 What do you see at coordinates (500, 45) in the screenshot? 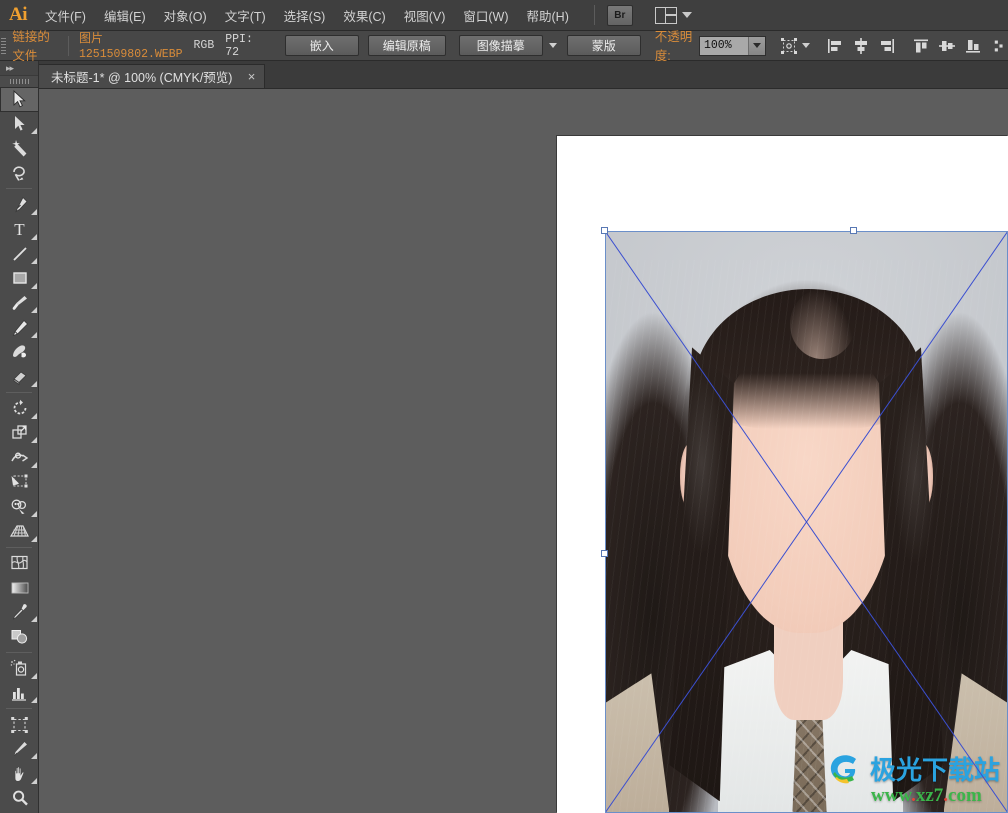
I see `image-trace-button: 图像描摹` at bounding box center [500, 45].